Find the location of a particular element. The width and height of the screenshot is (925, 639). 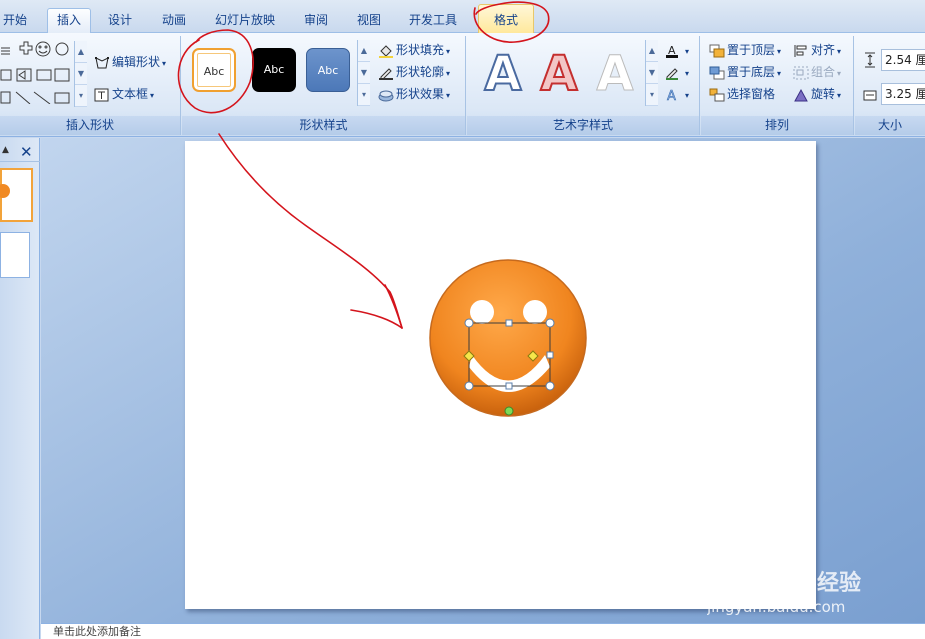

svg-text: A is located at coordinates (671, 95).